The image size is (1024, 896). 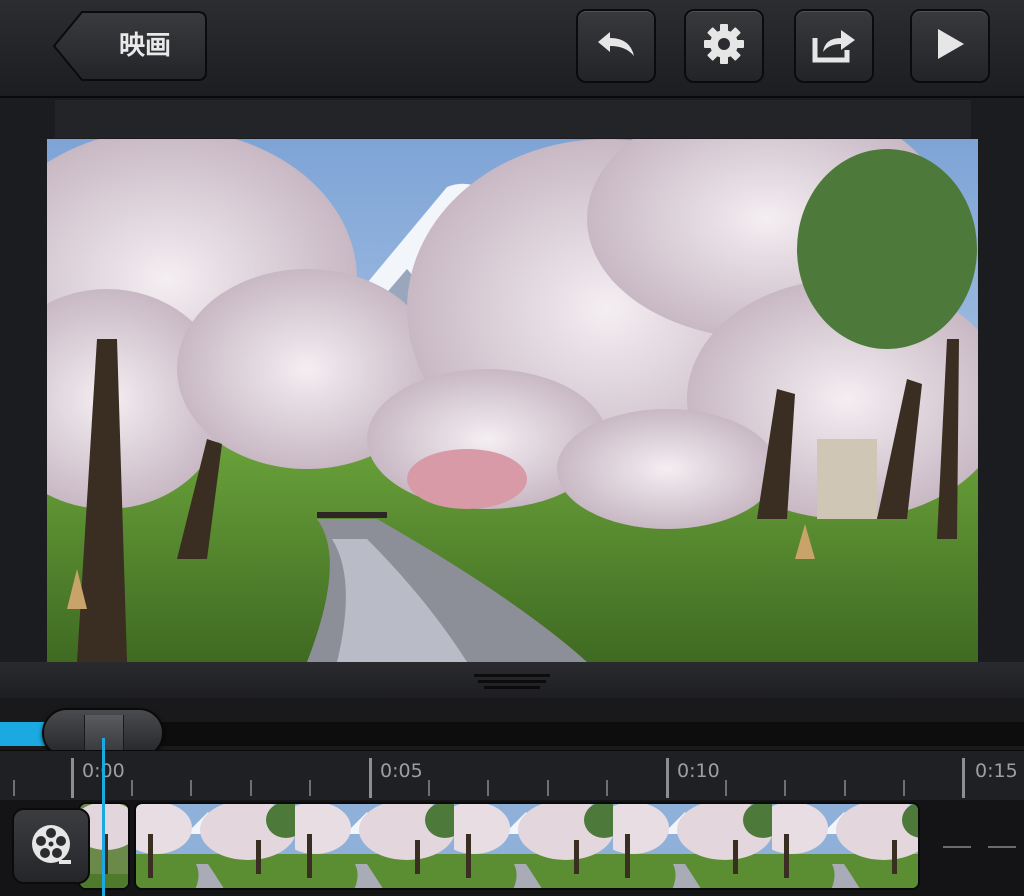 I want to click on panel-grip-handle, so click(x=512, y=682).